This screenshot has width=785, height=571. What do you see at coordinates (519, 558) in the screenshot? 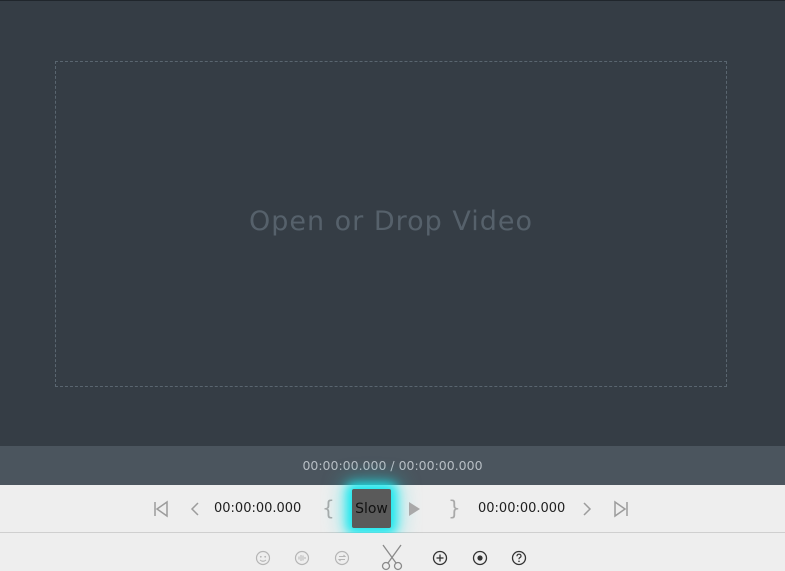
I see `help-circle-icon` at bounding box center [519, 558].